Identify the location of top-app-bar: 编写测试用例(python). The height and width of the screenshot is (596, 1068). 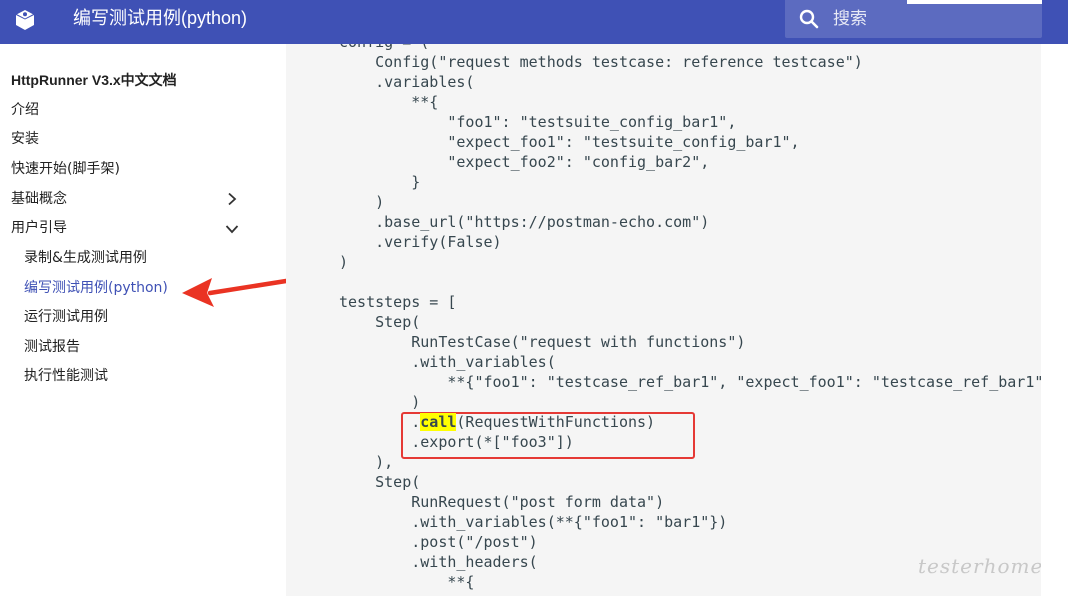
(534, 22).